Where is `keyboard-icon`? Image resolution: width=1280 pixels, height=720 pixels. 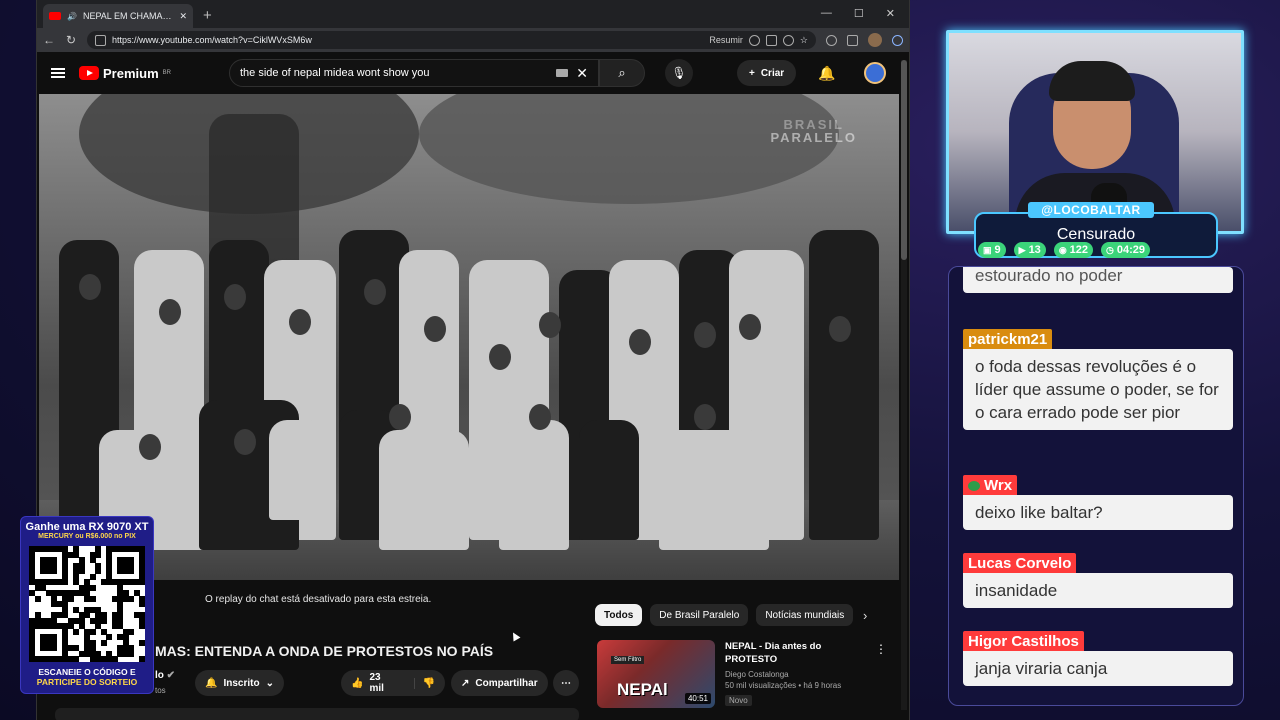 keyboard-icon is located at coordinates (562, 73).